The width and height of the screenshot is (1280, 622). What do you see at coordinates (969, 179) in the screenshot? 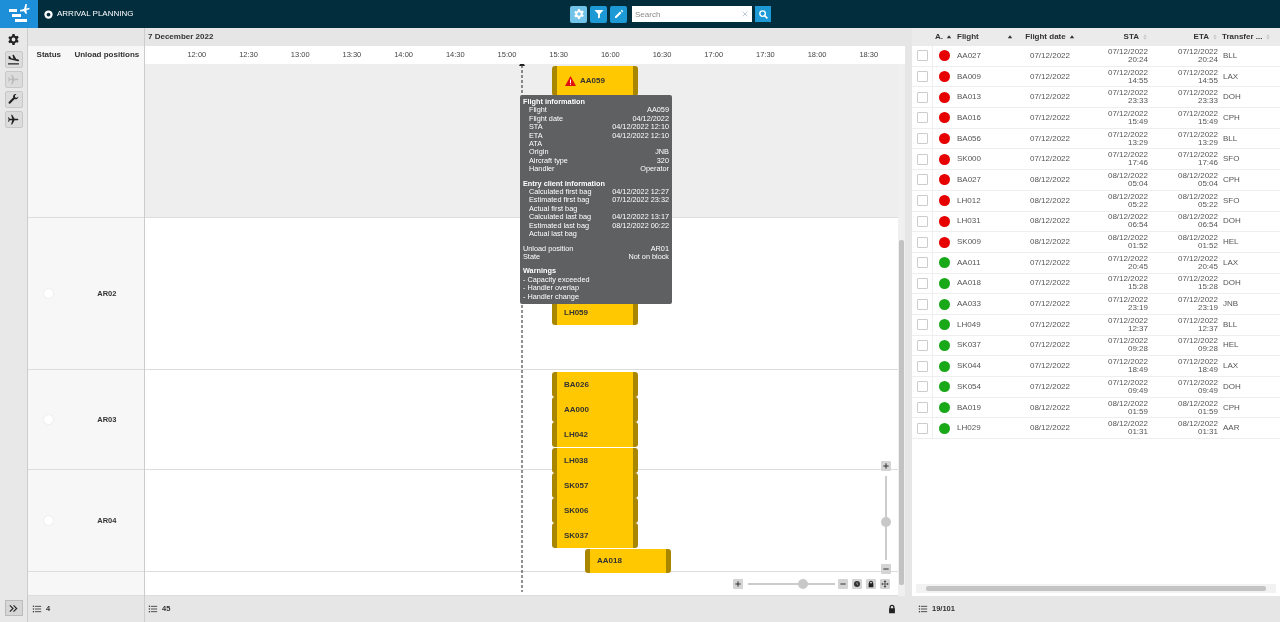
I see `table-cell: BA027` at bounding box center [969, 179].